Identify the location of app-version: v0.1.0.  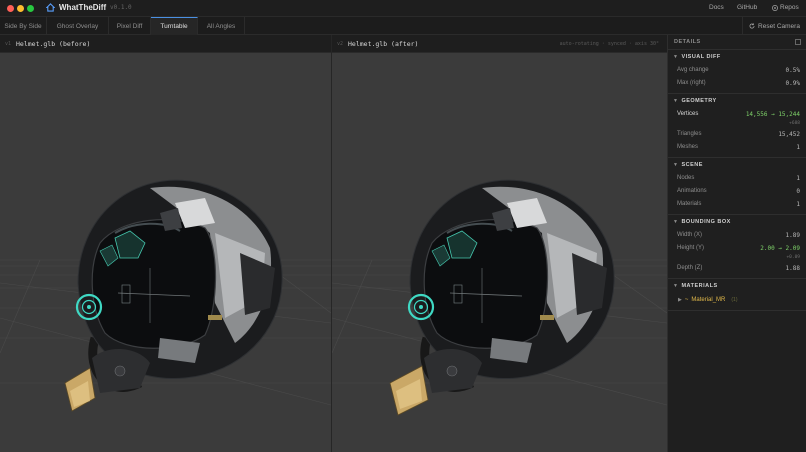
(121, 7).